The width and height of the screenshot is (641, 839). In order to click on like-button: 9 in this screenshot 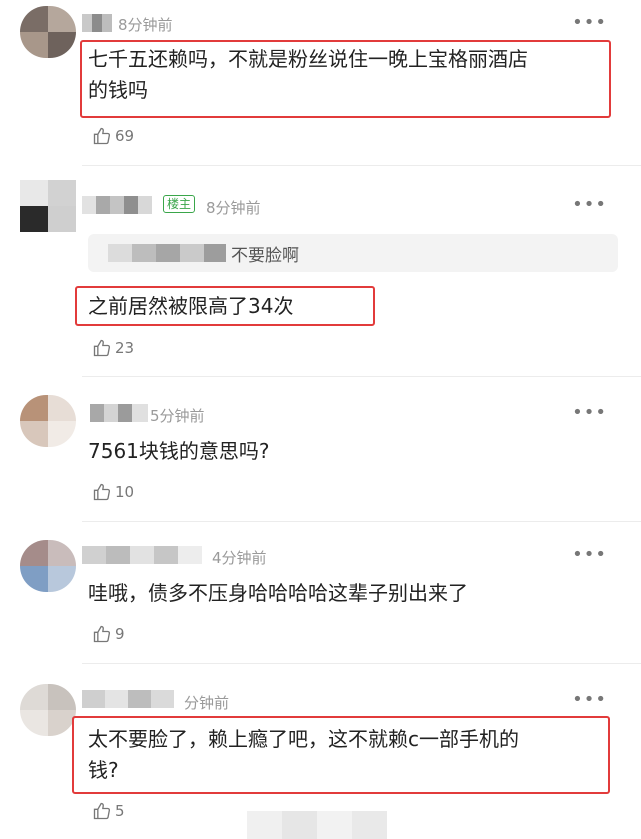, I will do `click(108, 634)`.